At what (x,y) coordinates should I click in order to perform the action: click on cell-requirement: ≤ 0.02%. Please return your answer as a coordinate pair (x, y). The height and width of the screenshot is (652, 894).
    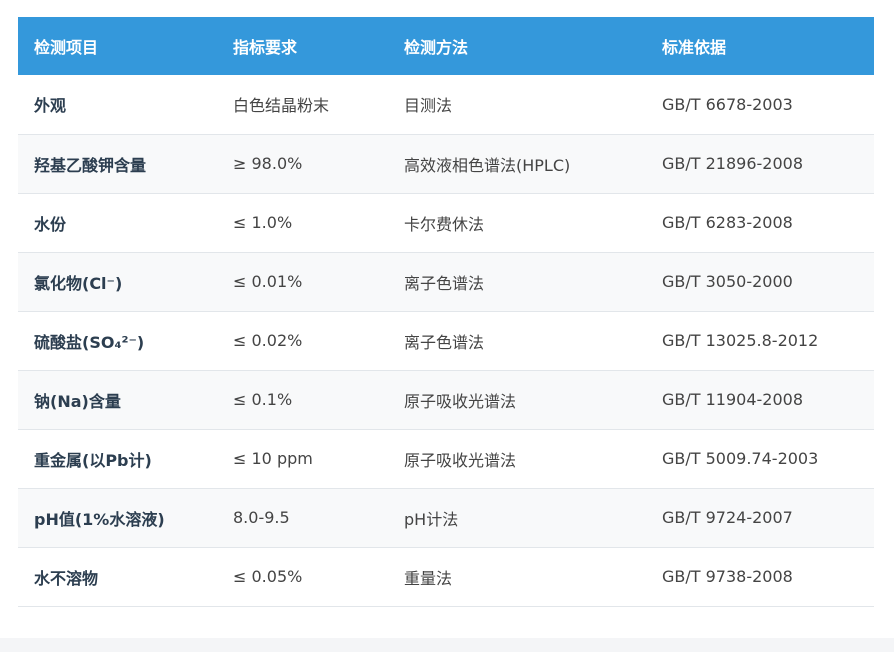
    Looking at the image, I should click on (268, 340).